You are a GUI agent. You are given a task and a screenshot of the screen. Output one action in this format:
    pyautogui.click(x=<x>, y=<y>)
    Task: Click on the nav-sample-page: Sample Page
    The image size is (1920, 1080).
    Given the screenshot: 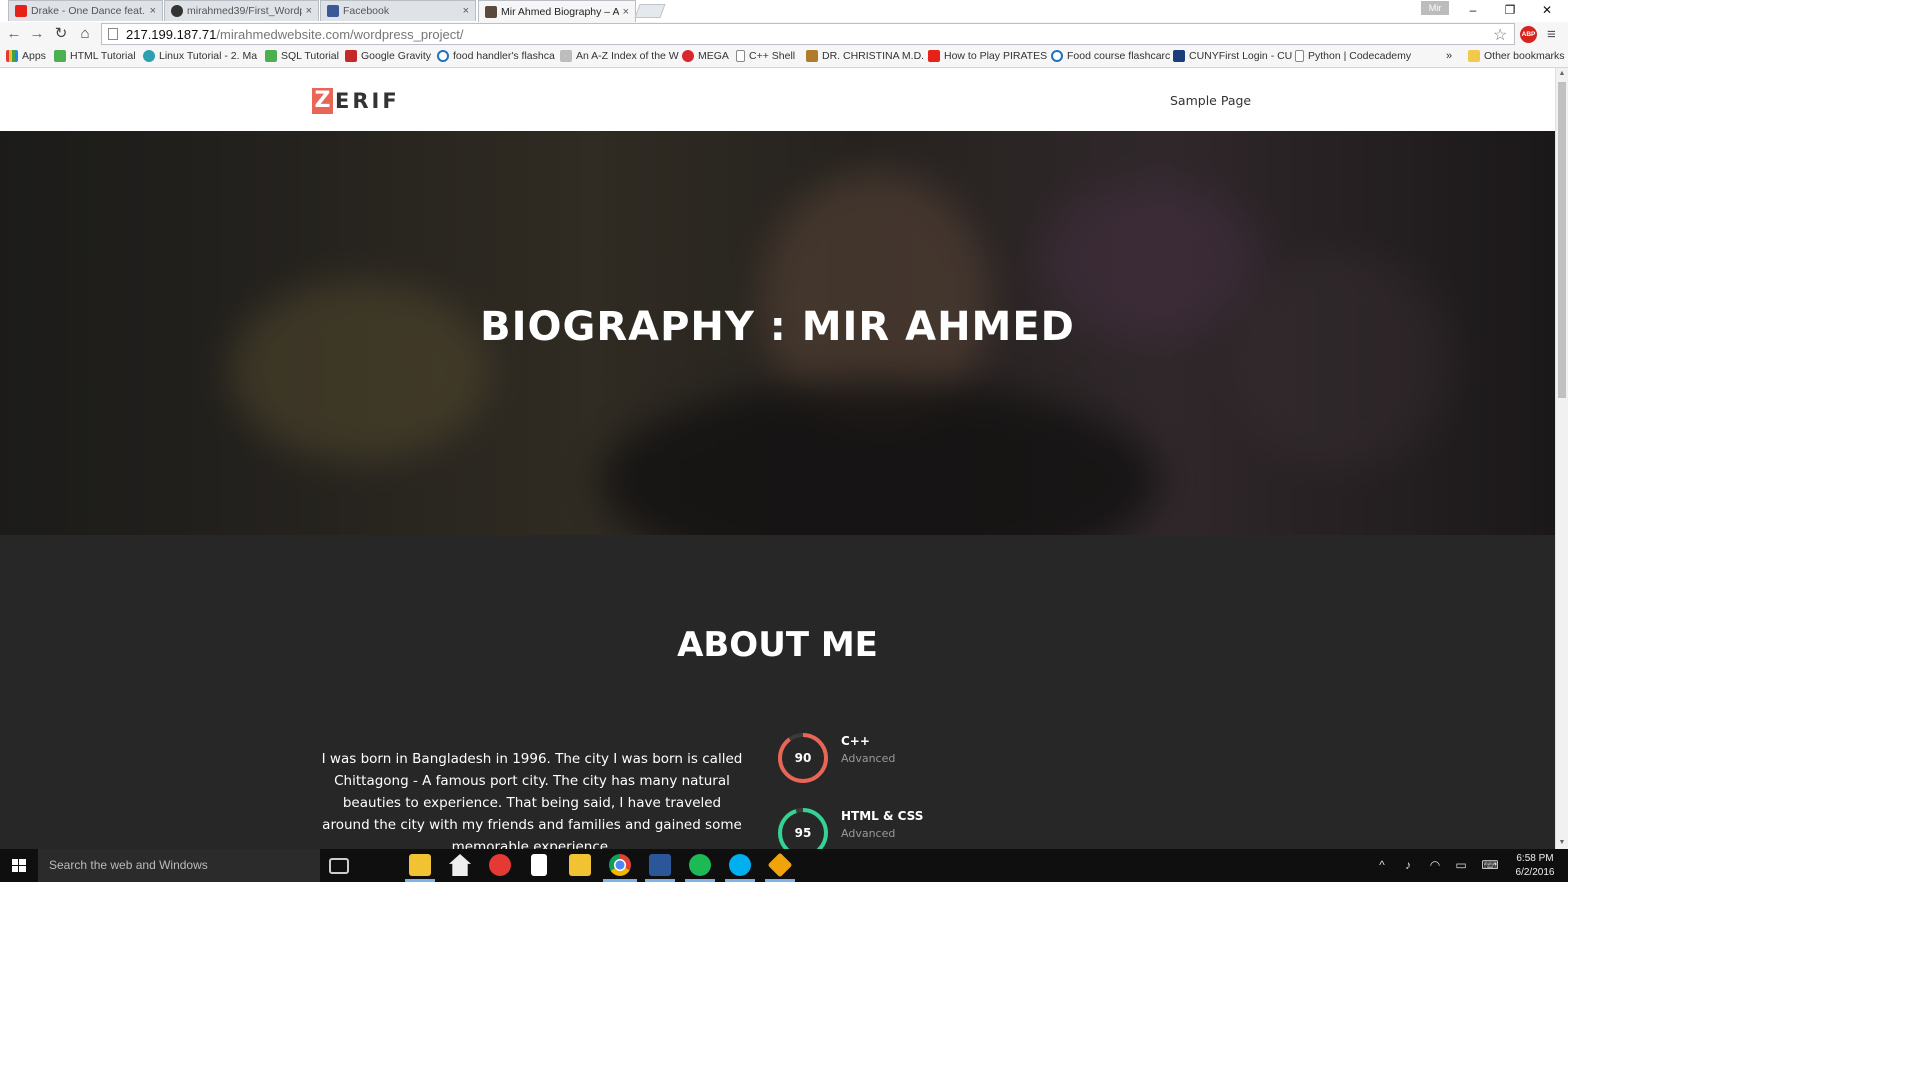 What is the action you would take?
    pyautogui.click(x=1210, y=100)
    